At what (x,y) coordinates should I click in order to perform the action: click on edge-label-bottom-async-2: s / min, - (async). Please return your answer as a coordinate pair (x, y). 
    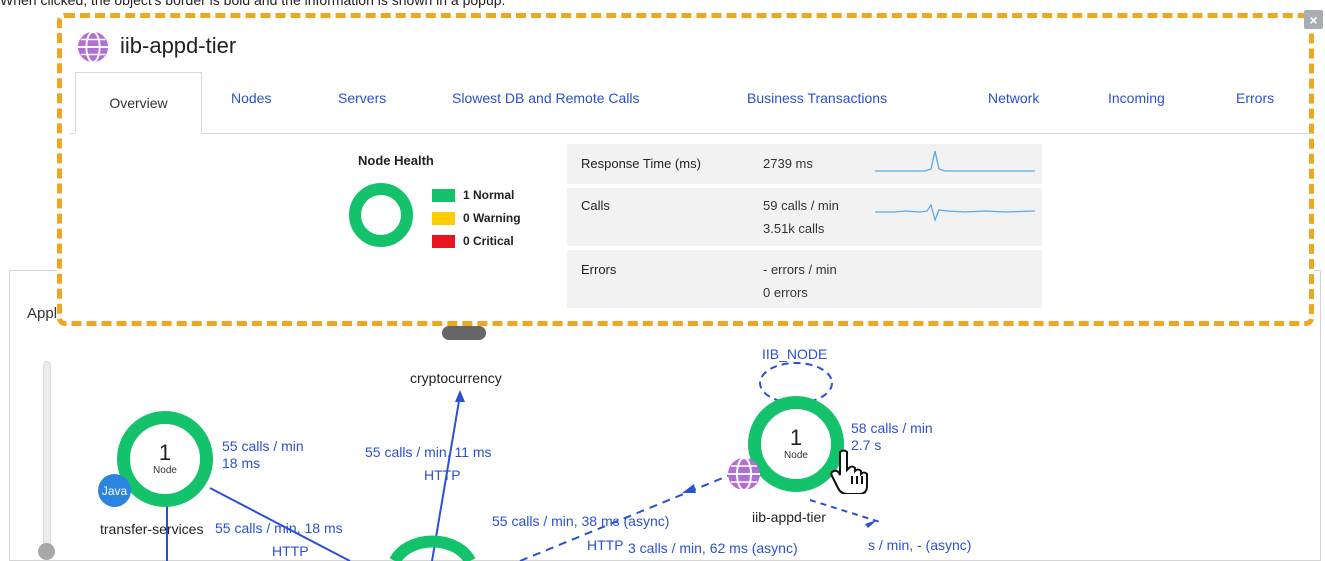
    Looking at the image, I should click on (920, 545).